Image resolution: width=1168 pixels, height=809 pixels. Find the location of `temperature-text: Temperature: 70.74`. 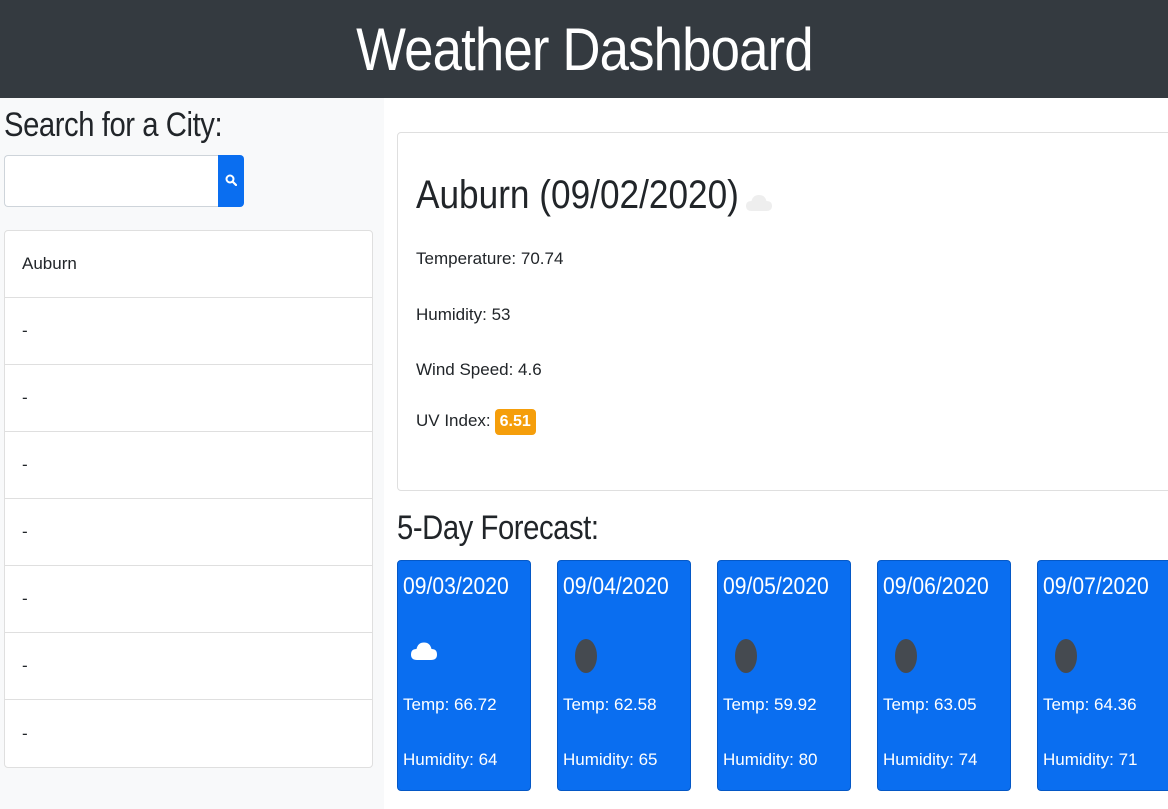

temperature-text: Temperature: 70.74 is located at coordinates (490, 258).